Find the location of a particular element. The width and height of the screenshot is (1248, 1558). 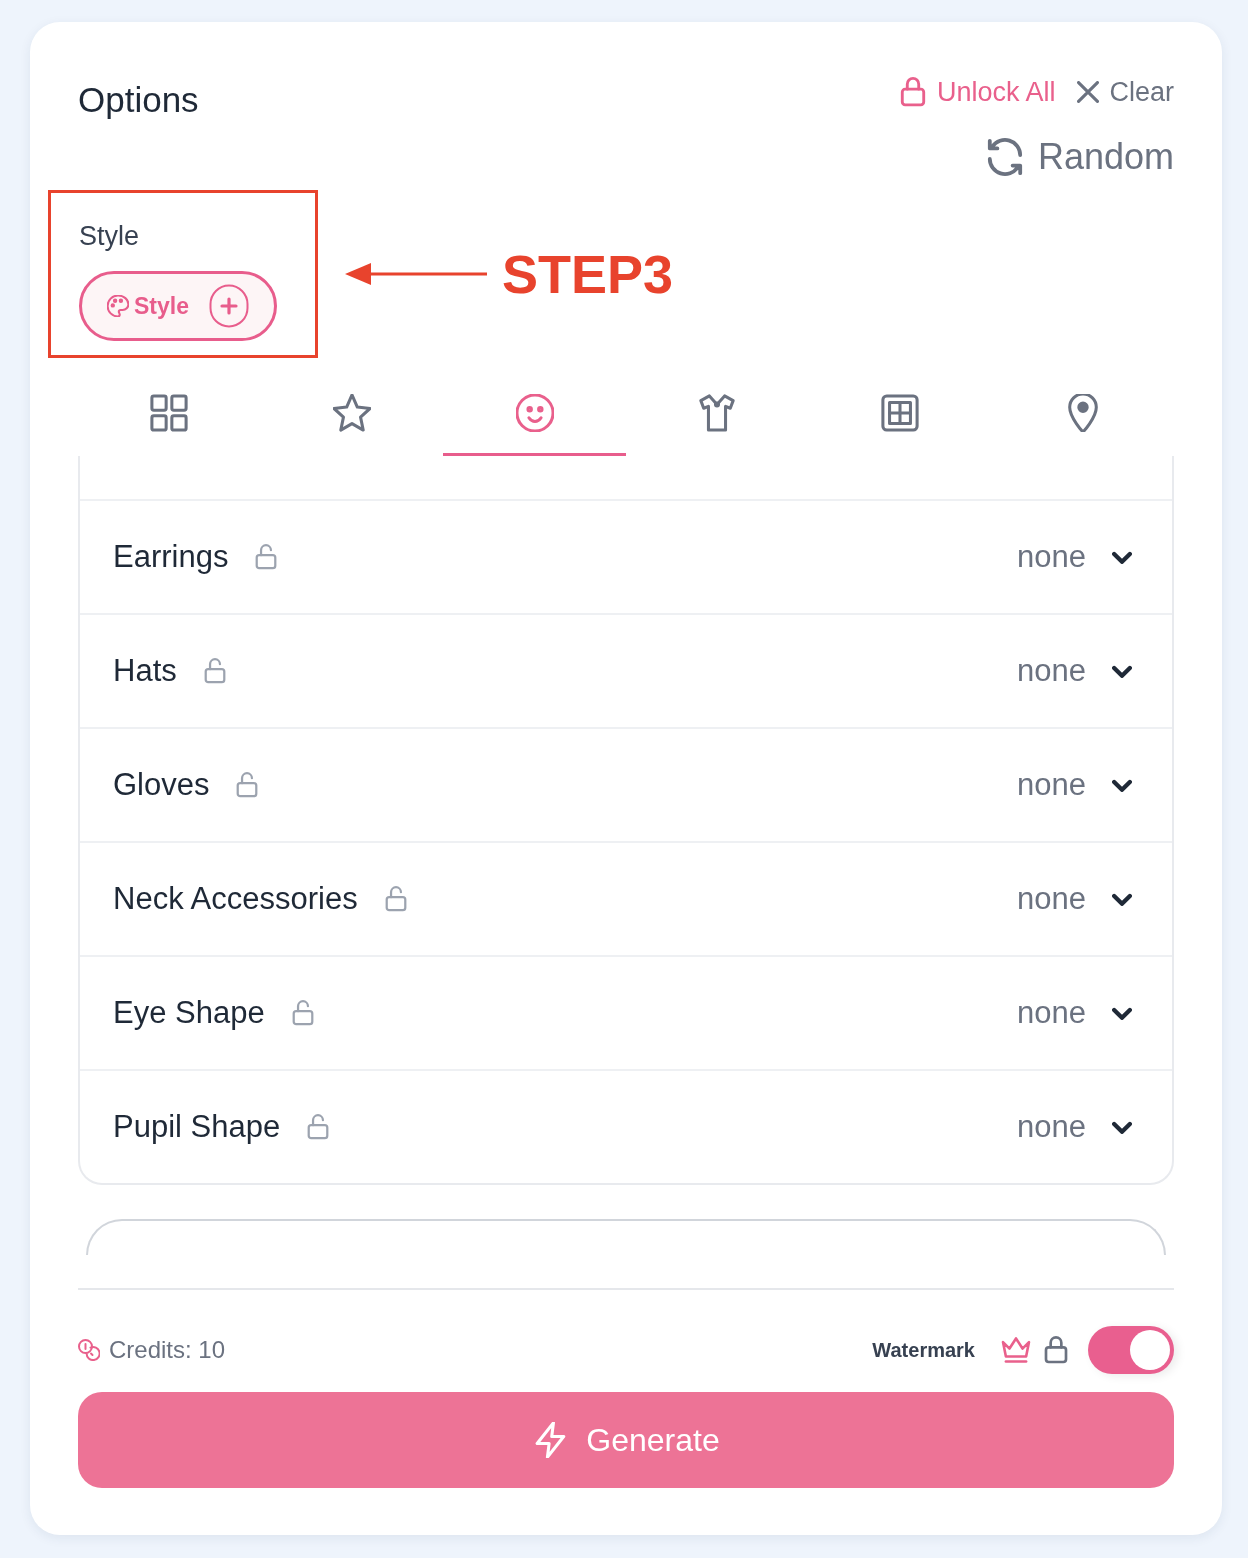

option-label: Pupil Shape is located at coordinates (197, 1127).